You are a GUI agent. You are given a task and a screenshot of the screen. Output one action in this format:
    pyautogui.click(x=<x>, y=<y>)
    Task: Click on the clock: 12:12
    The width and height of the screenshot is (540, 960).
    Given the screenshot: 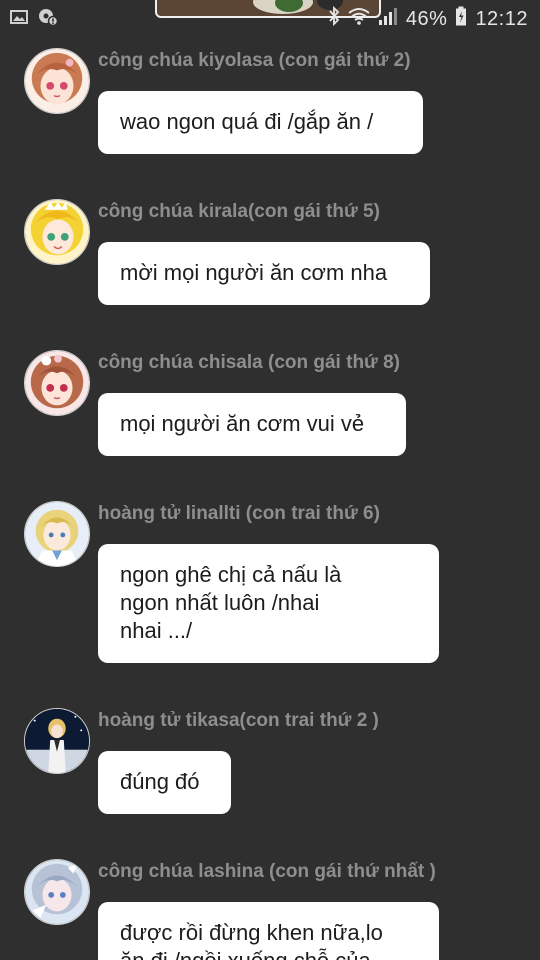 What is the action you would take?
    pyautogui.click(x=501, y=18)
    